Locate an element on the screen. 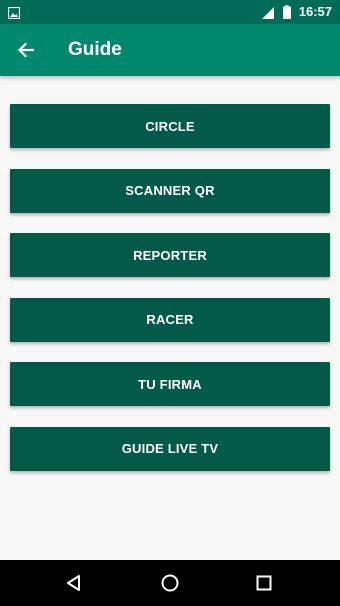  app-bar: Guide is located at coordinates (170, 50).